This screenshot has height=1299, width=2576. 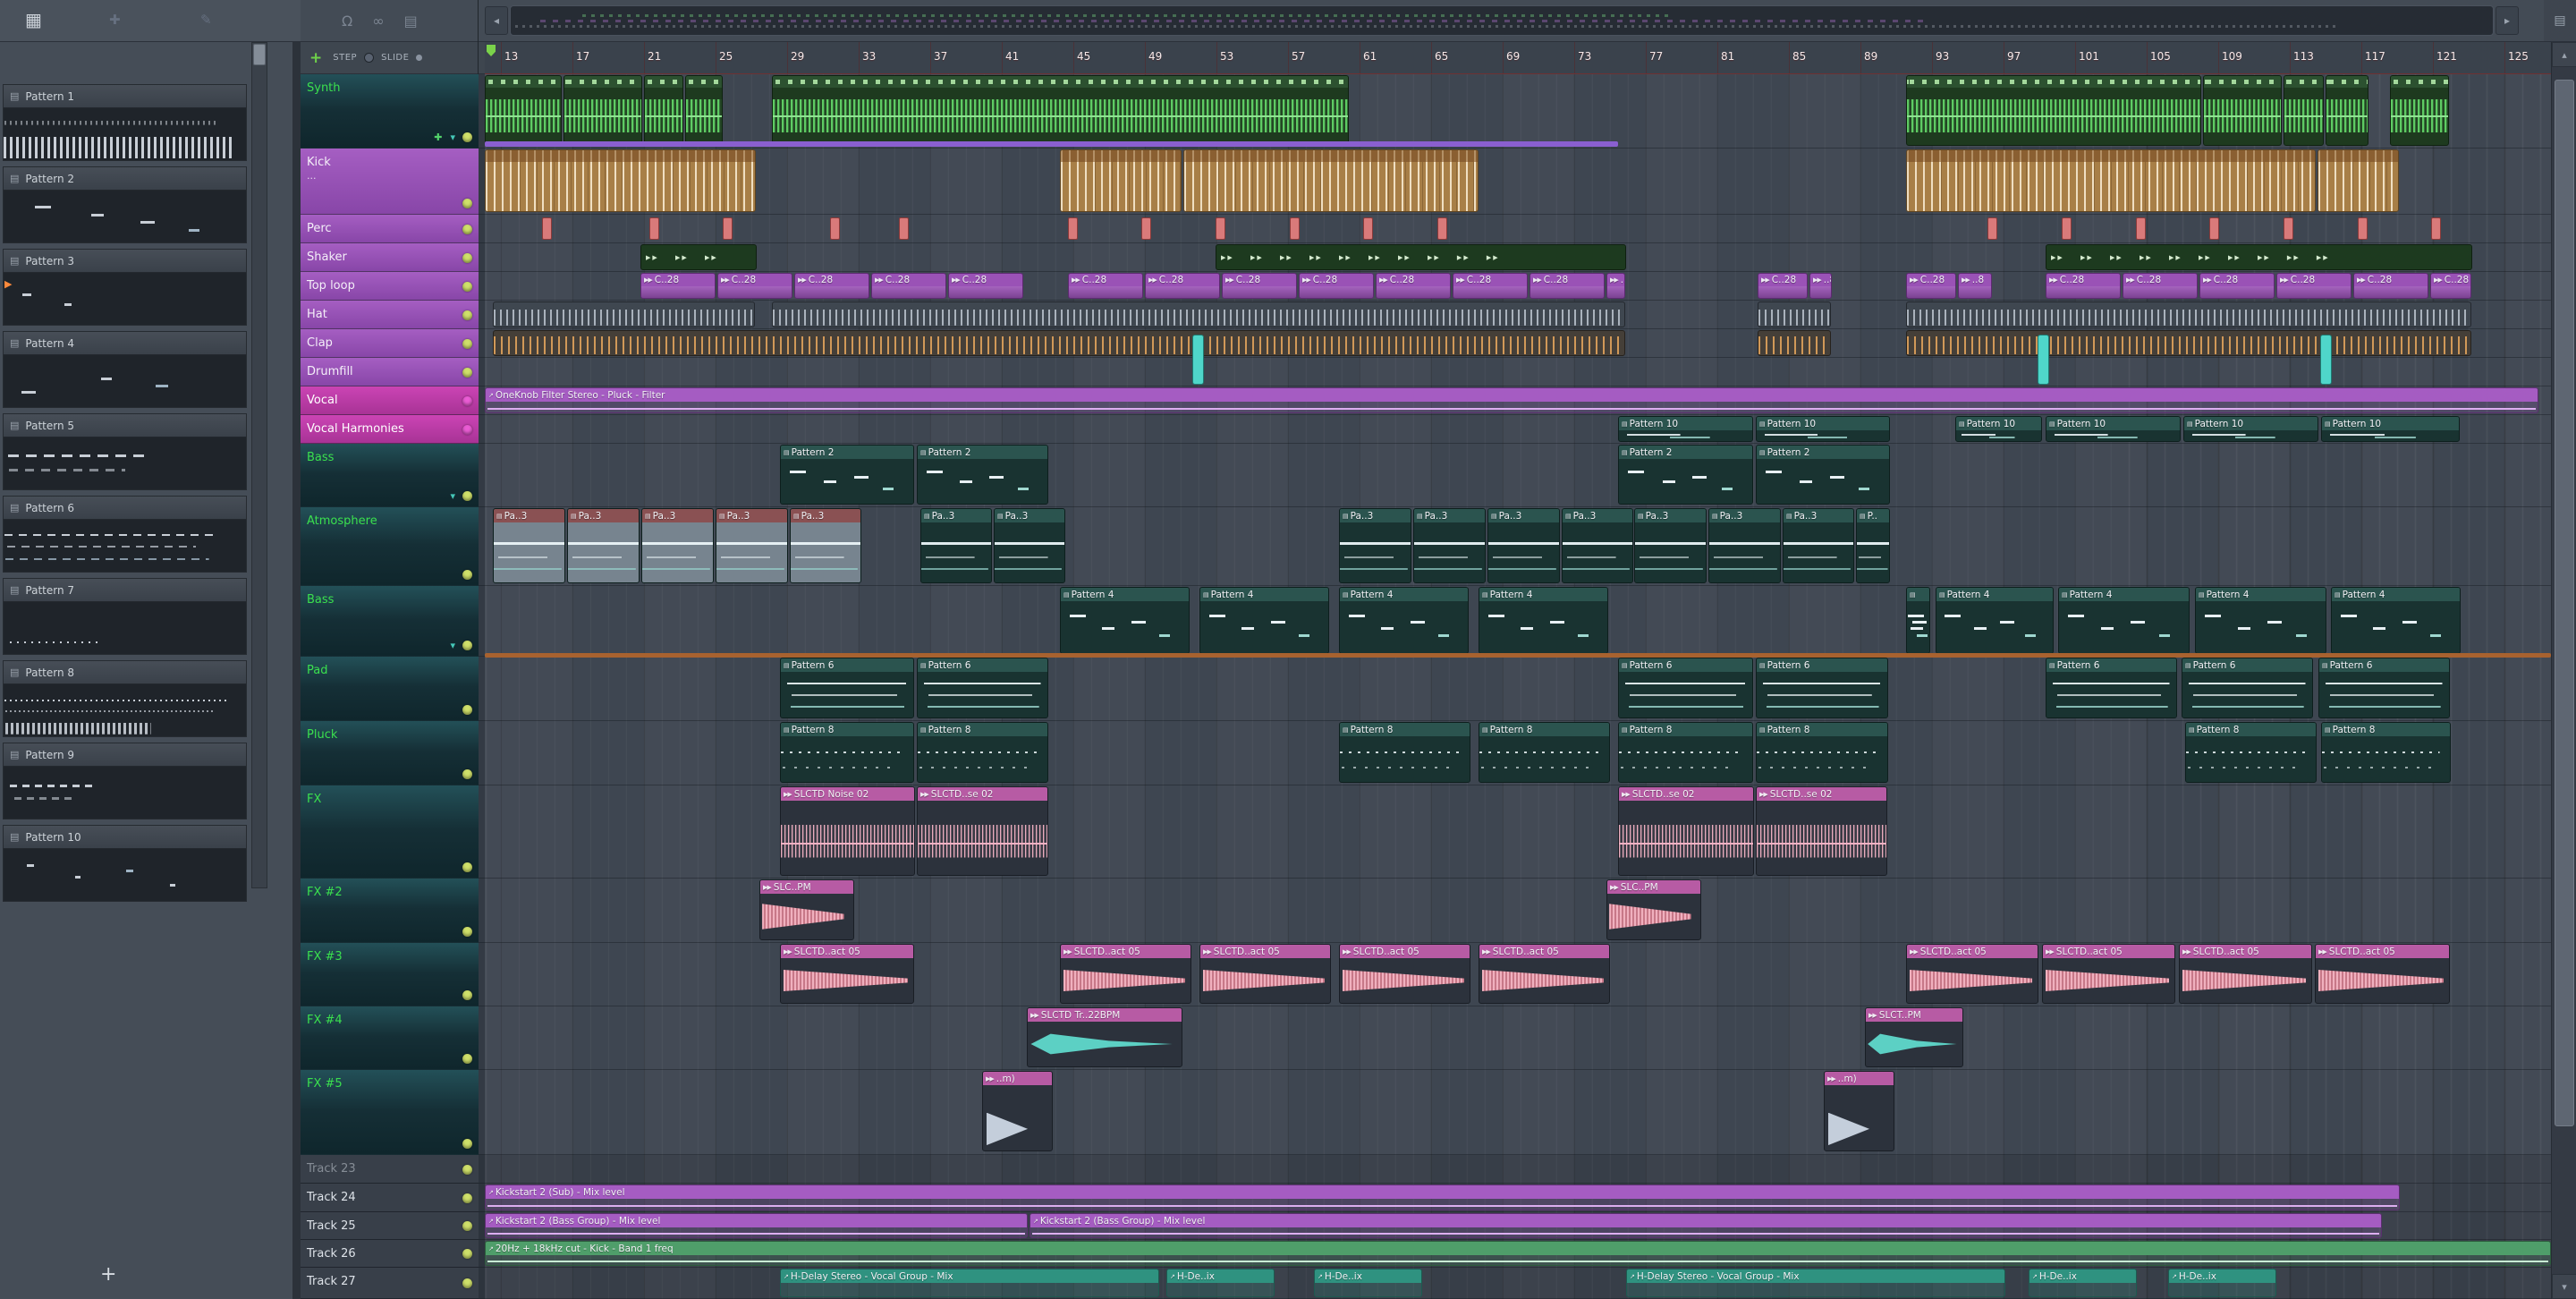 What do you see at coordinates (259, 465) in the screenshot?
I see `pattern-panel-scrollbar` at bounding box center [259, 465].